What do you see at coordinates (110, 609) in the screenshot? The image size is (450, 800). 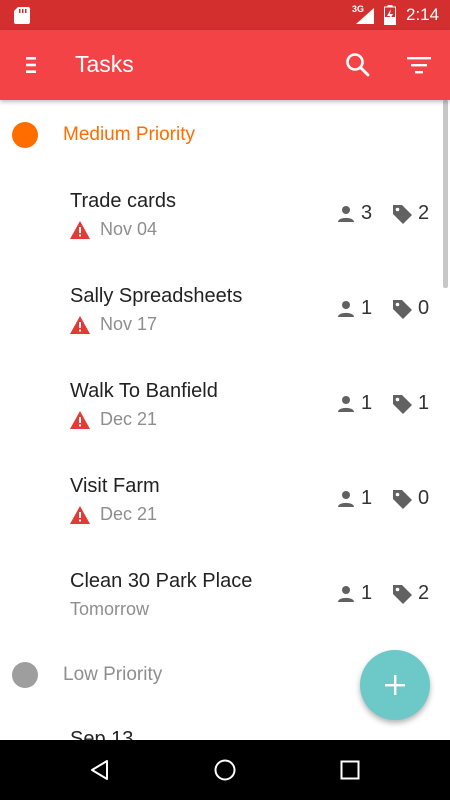 I see `due-date: Tomorrow` at bounding box center [110, 609].